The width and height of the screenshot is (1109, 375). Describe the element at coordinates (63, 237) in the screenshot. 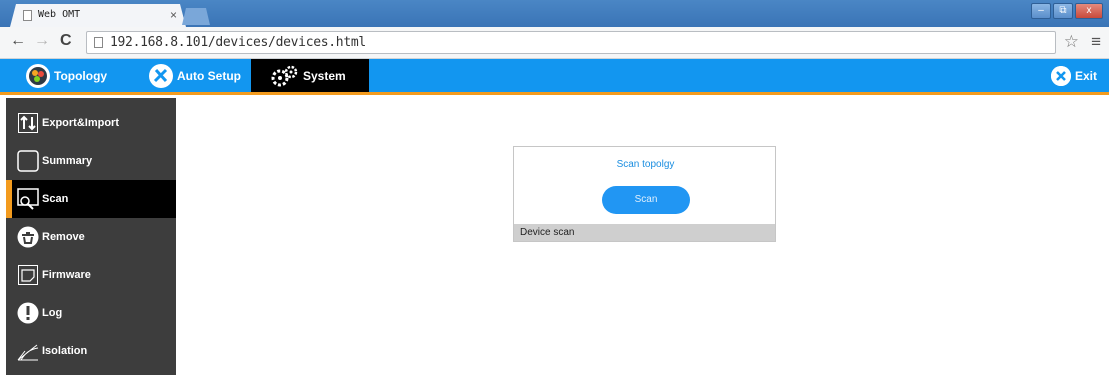

I see `sidebar-item-label: Remove` at that location.